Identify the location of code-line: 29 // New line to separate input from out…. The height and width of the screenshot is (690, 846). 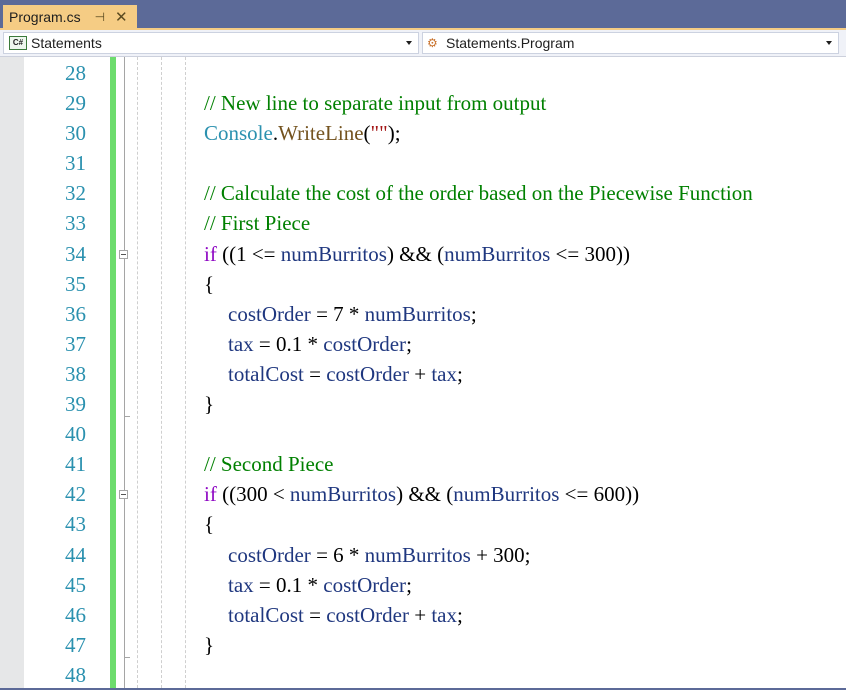
(435, 102).